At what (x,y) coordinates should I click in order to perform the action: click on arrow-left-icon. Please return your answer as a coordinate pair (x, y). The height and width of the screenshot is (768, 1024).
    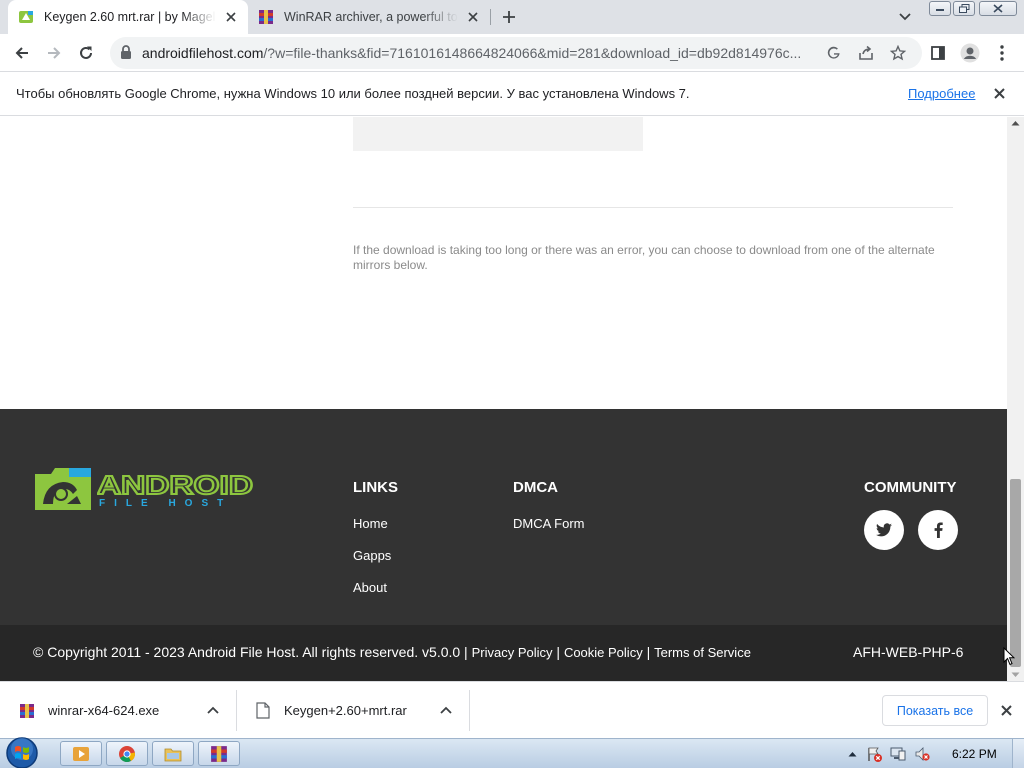
    Looking at the image, I should click on (21, 53).